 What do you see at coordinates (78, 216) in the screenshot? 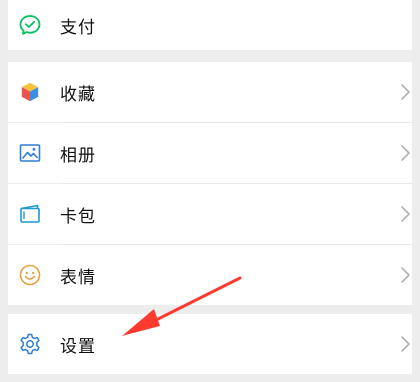
I see `menu-item-label: 卡包` at bounding box center [78, 216].